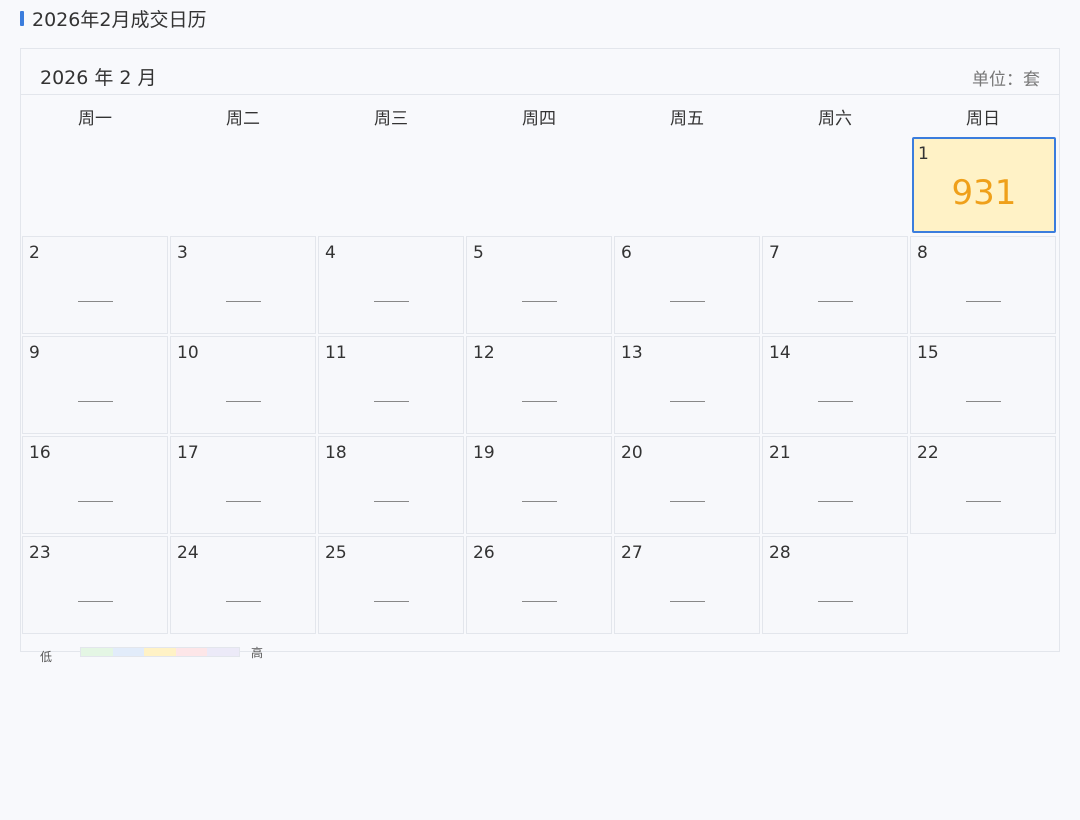 This screenshot has height=820, width=1080. What do you see at coordinates (188, 553) in the screenshot?
I see `day-number: 24` at bounding box center [188, 553].